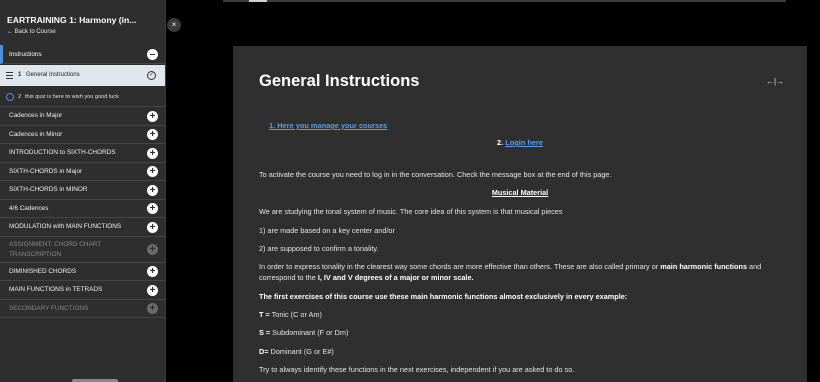  What do you see at coordinates (53, 75) in the screenshot?
I see `lesson-label: General Instructions` at bounding box center [53, 75].